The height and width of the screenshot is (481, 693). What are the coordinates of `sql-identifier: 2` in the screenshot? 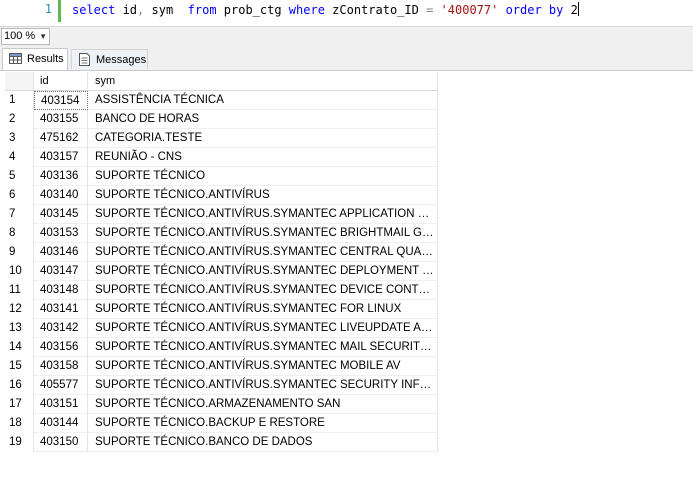 It's located at (570, 10).